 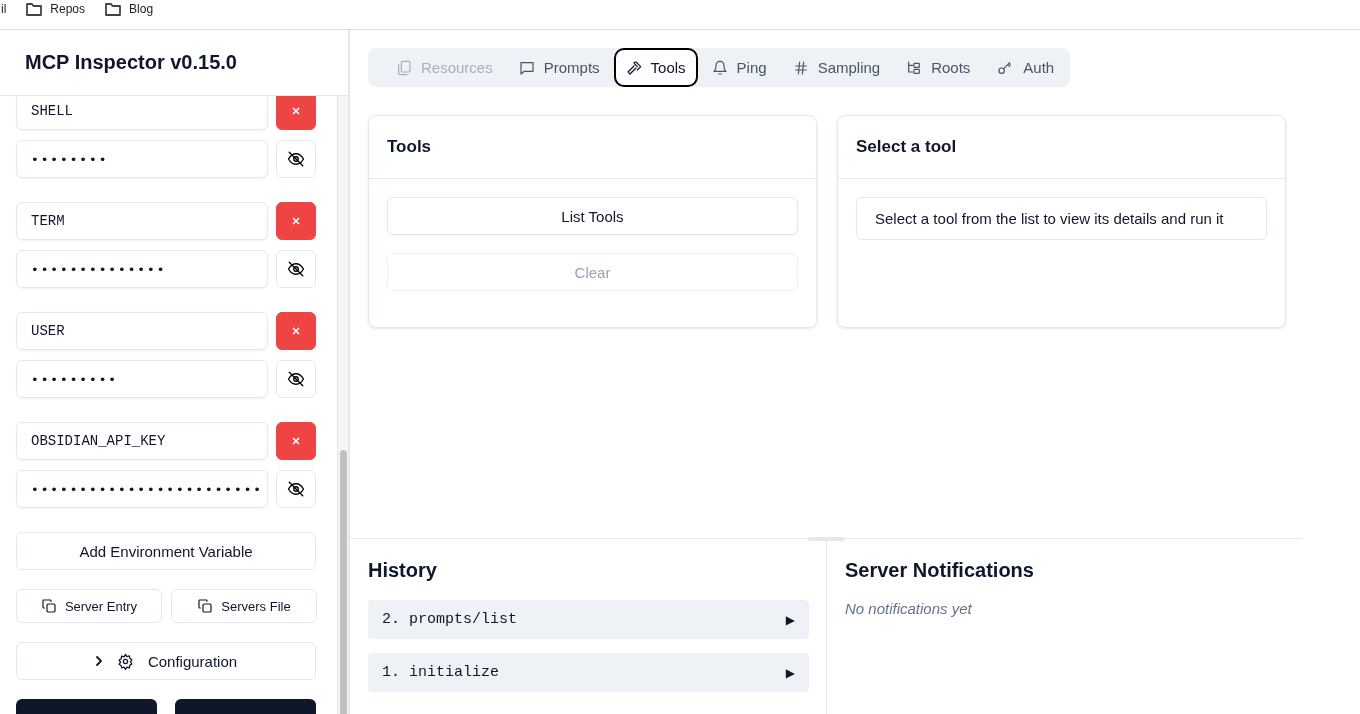 What do you see at coordinates (125, 661) in the screenshot?
I see `settings-icon` at bounding box center [125, 661].